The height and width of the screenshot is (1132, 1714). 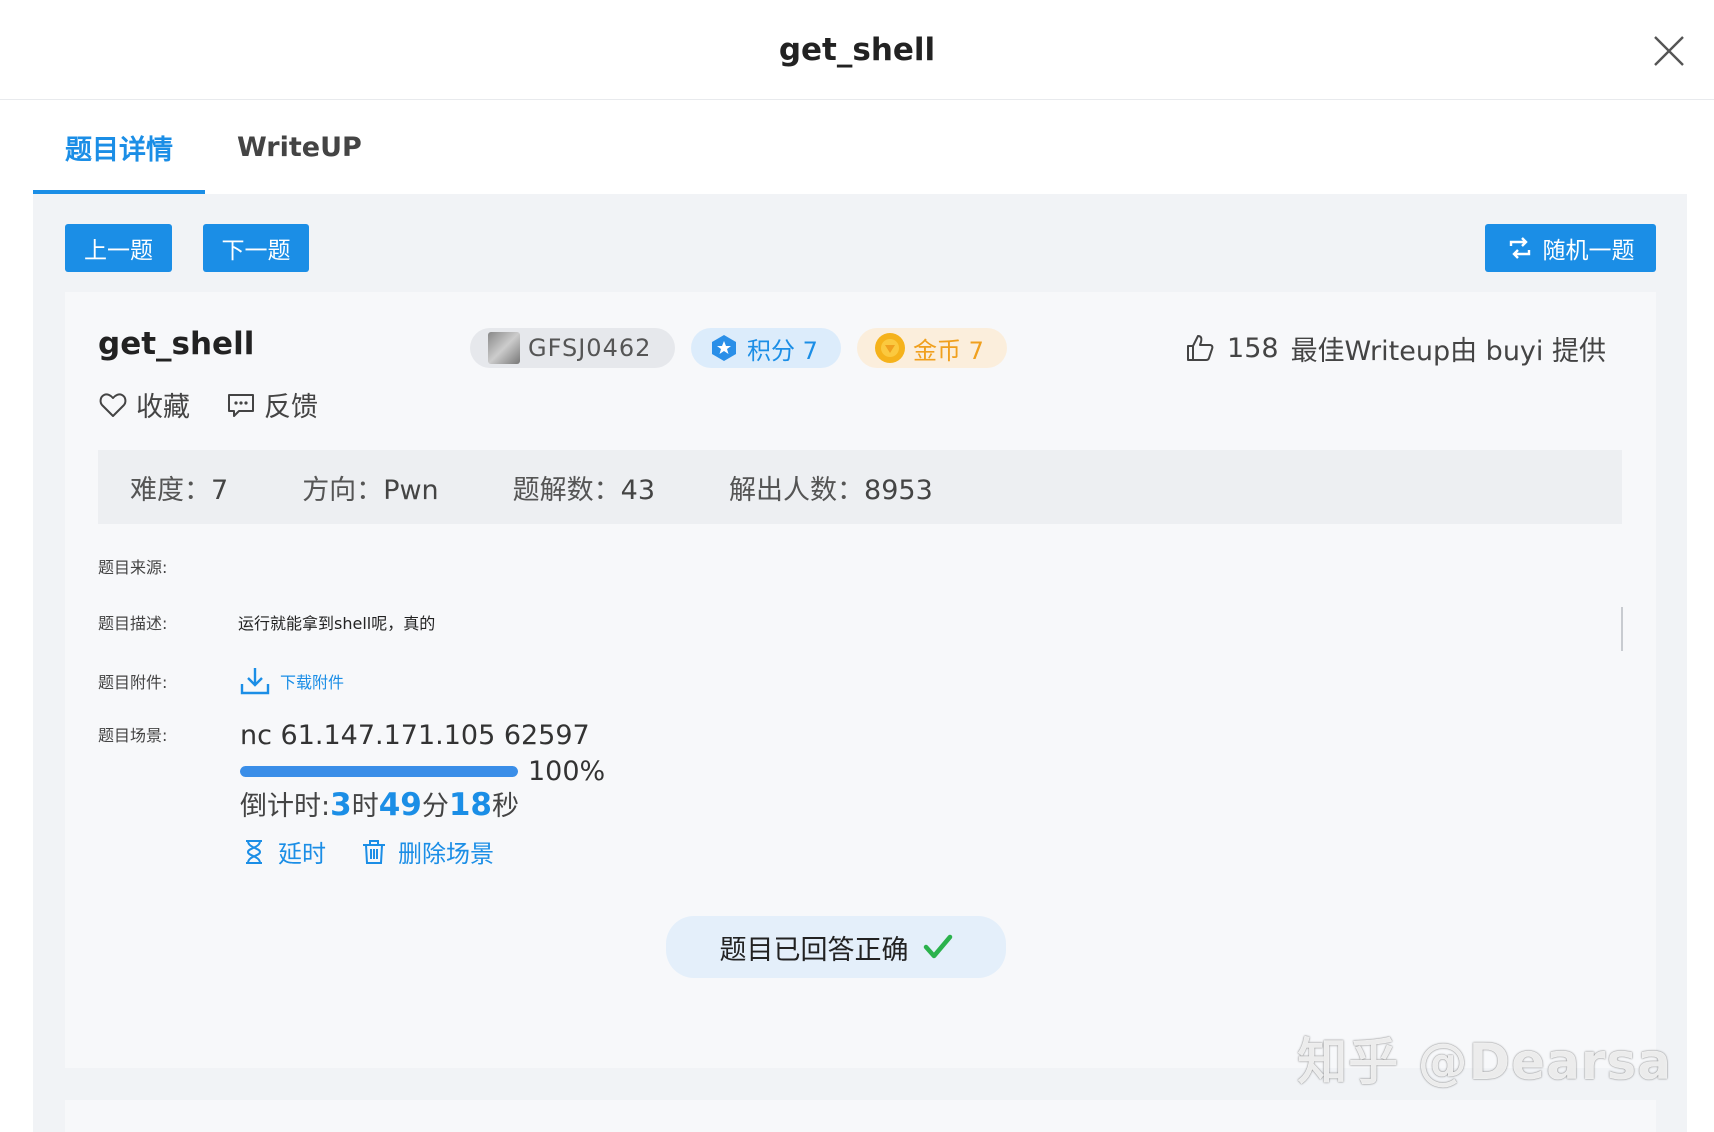 I want to click on coin-icon, so click(x=890, y=348).